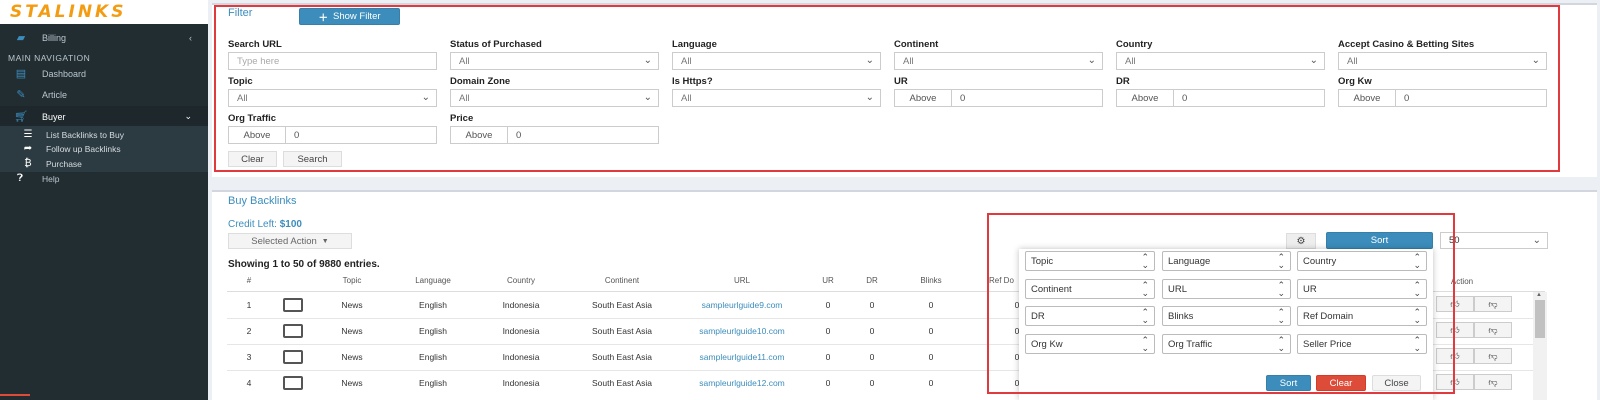 The height and width of the screenshot is (400, 1600). I want to click on clear-button: Clear, so click(252, 159).